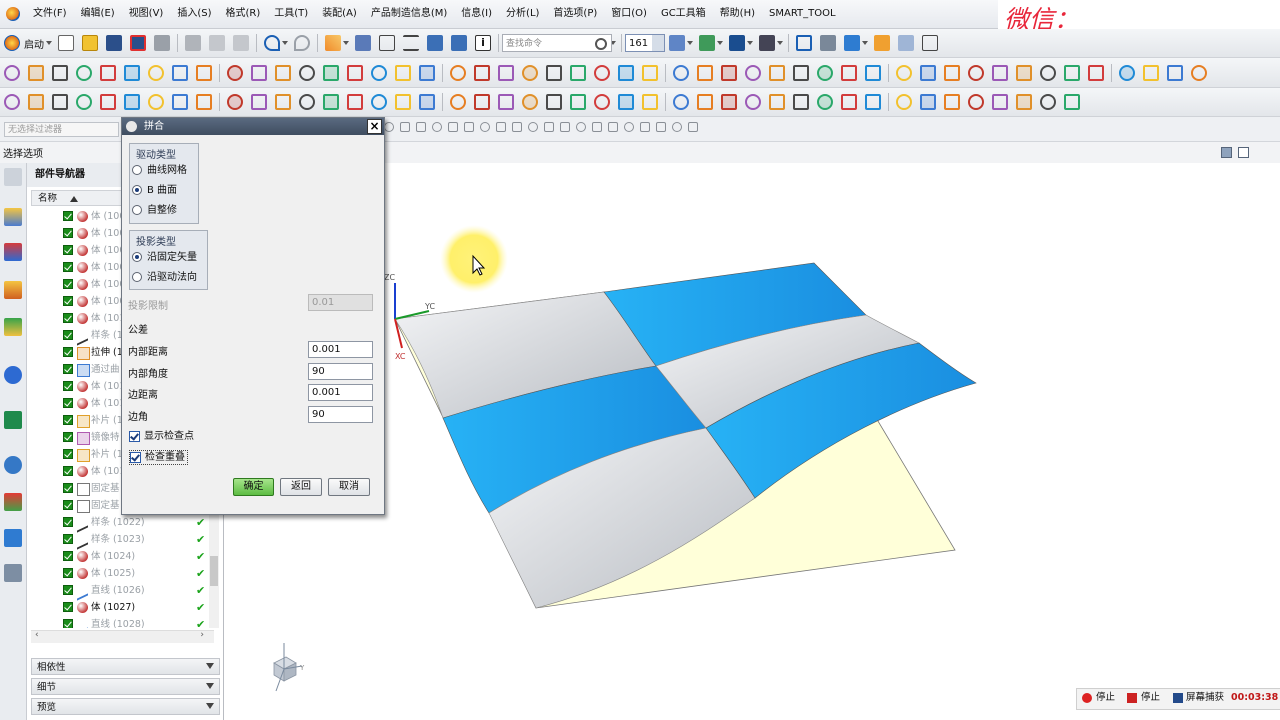 Image resolution: width=1280 pixels, height=720 pixels. What do you see at coordinates (193, 43) in the screenshot?
I see `cut-icon` at bounding box center [193, 43].